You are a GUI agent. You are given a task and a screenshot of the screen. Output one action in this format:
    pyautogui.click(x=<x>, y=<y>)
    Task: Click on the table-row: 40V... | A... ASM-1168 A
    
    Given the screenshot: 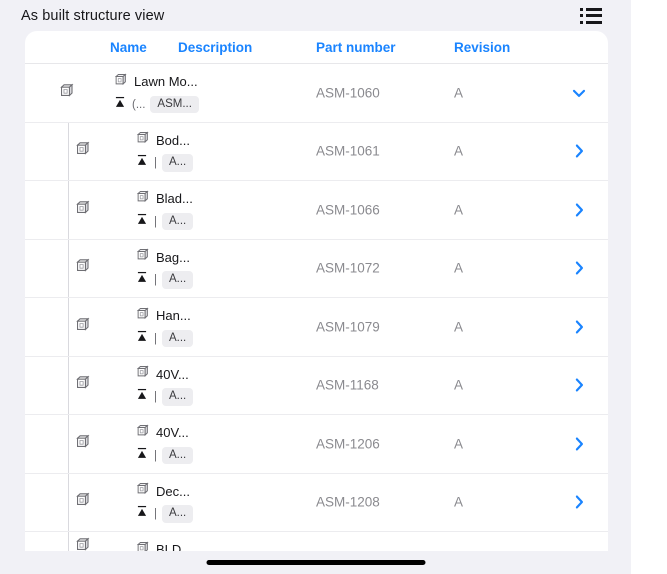 What is the action you would take?
    pyautogui.click(x=316, y=385)
    